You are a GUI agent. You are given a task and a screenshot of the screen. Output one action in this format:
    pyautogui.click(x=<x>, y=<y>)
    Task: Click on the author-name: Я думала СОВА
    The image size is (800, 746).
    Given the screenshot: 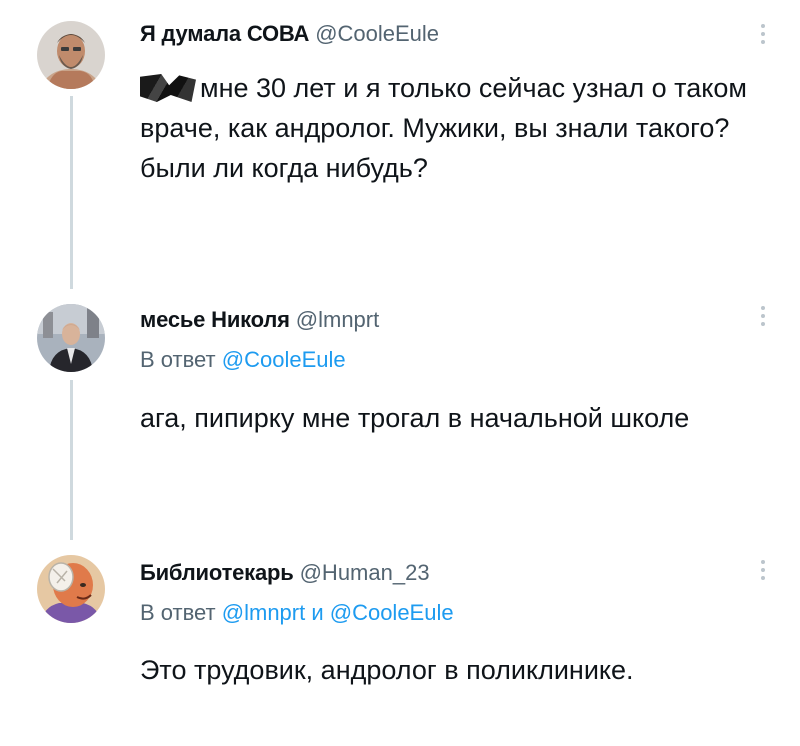 What is the action you would take?
    pyautogui.click(x=224, y=33)
    